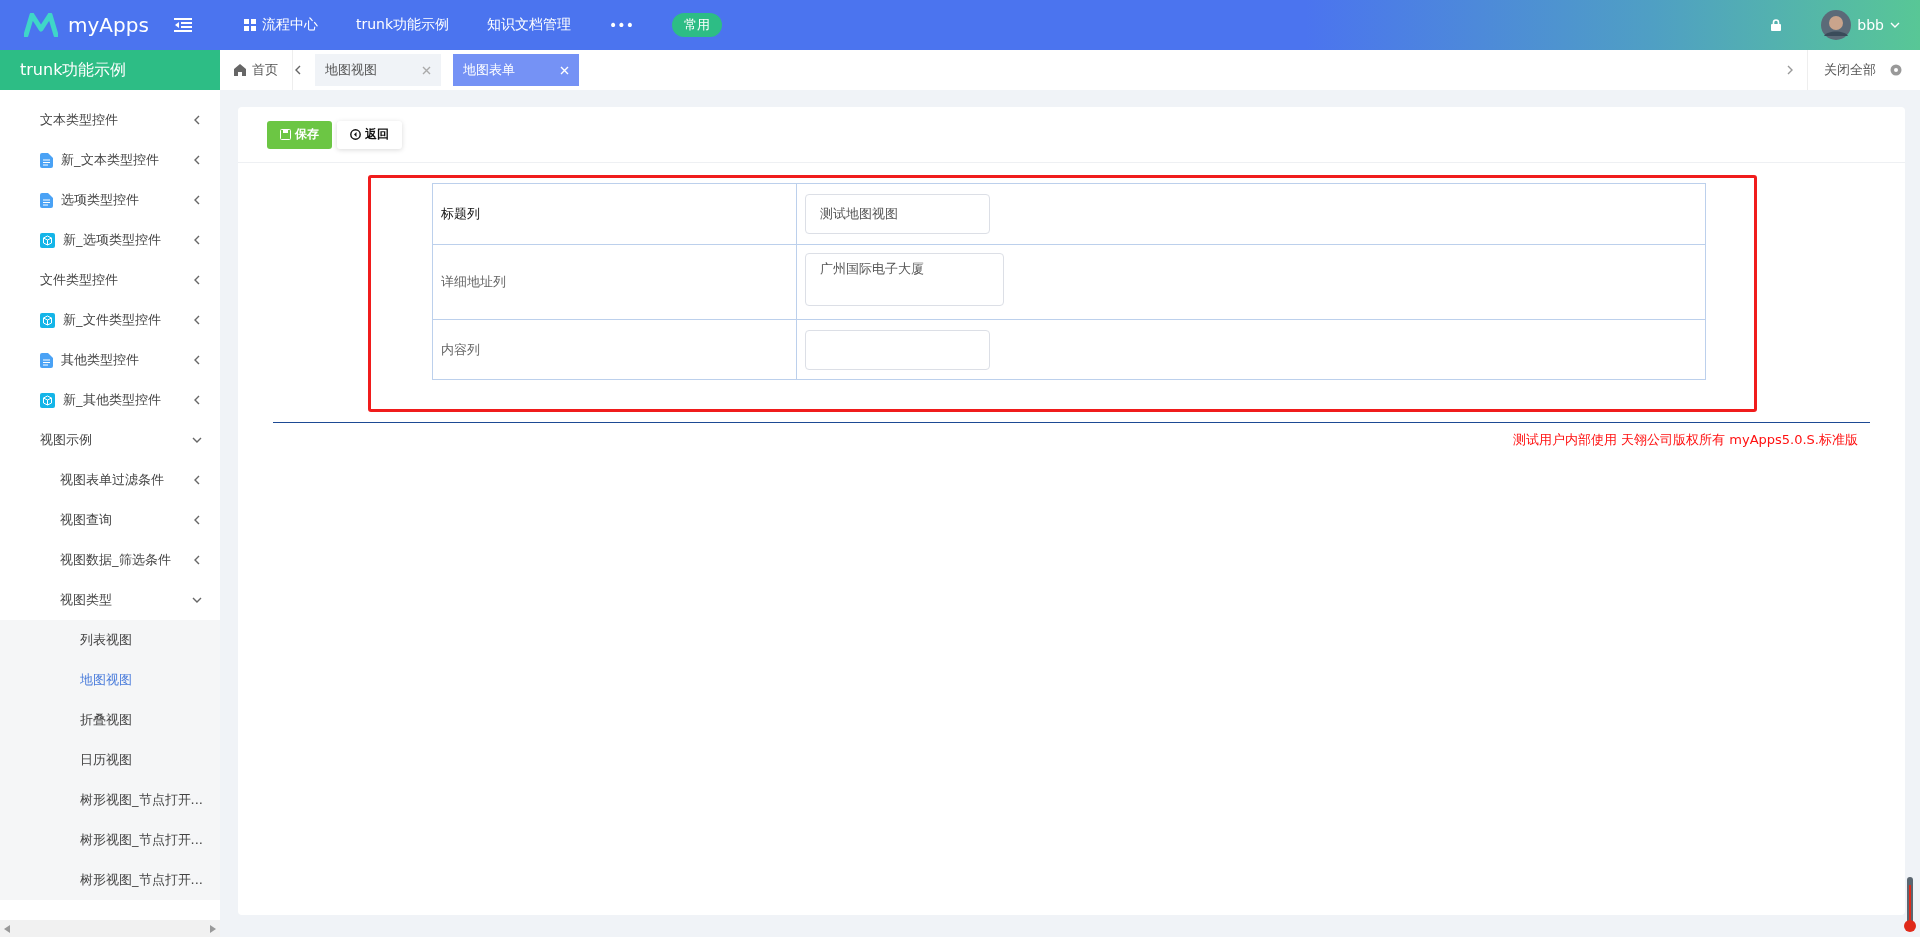 The image size is (1920, 937). I want to click on sidebar-item: 折叠视图, so click(110, 720).